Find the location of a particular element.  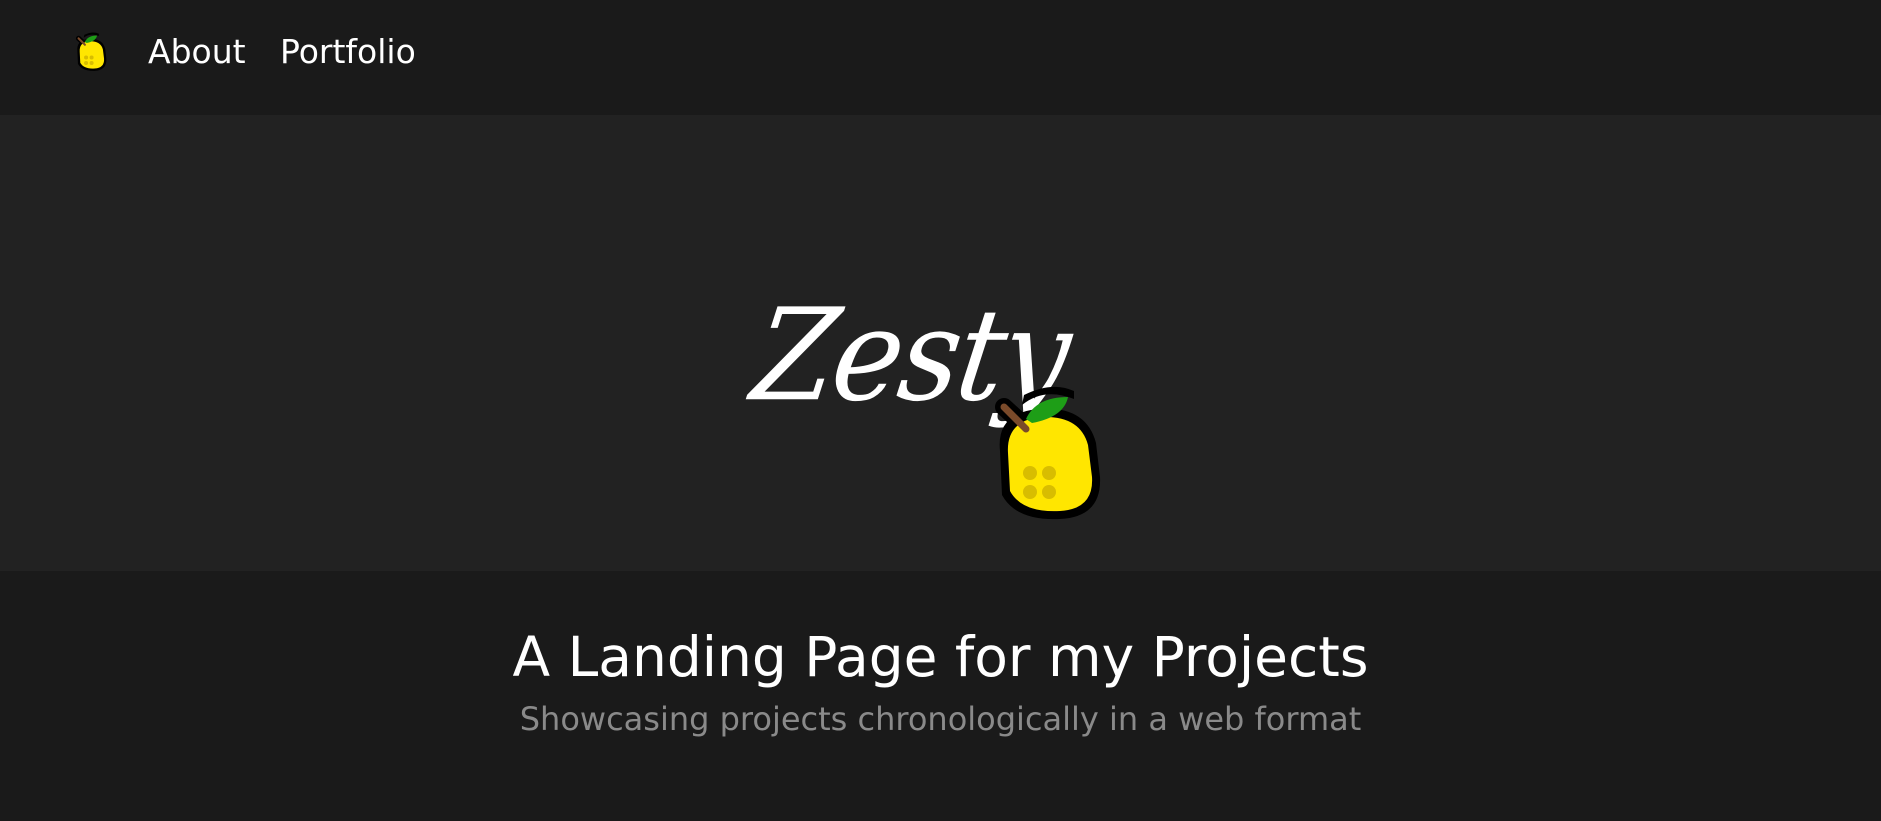

nav-link-about: About is located at coordinates (197, 52).